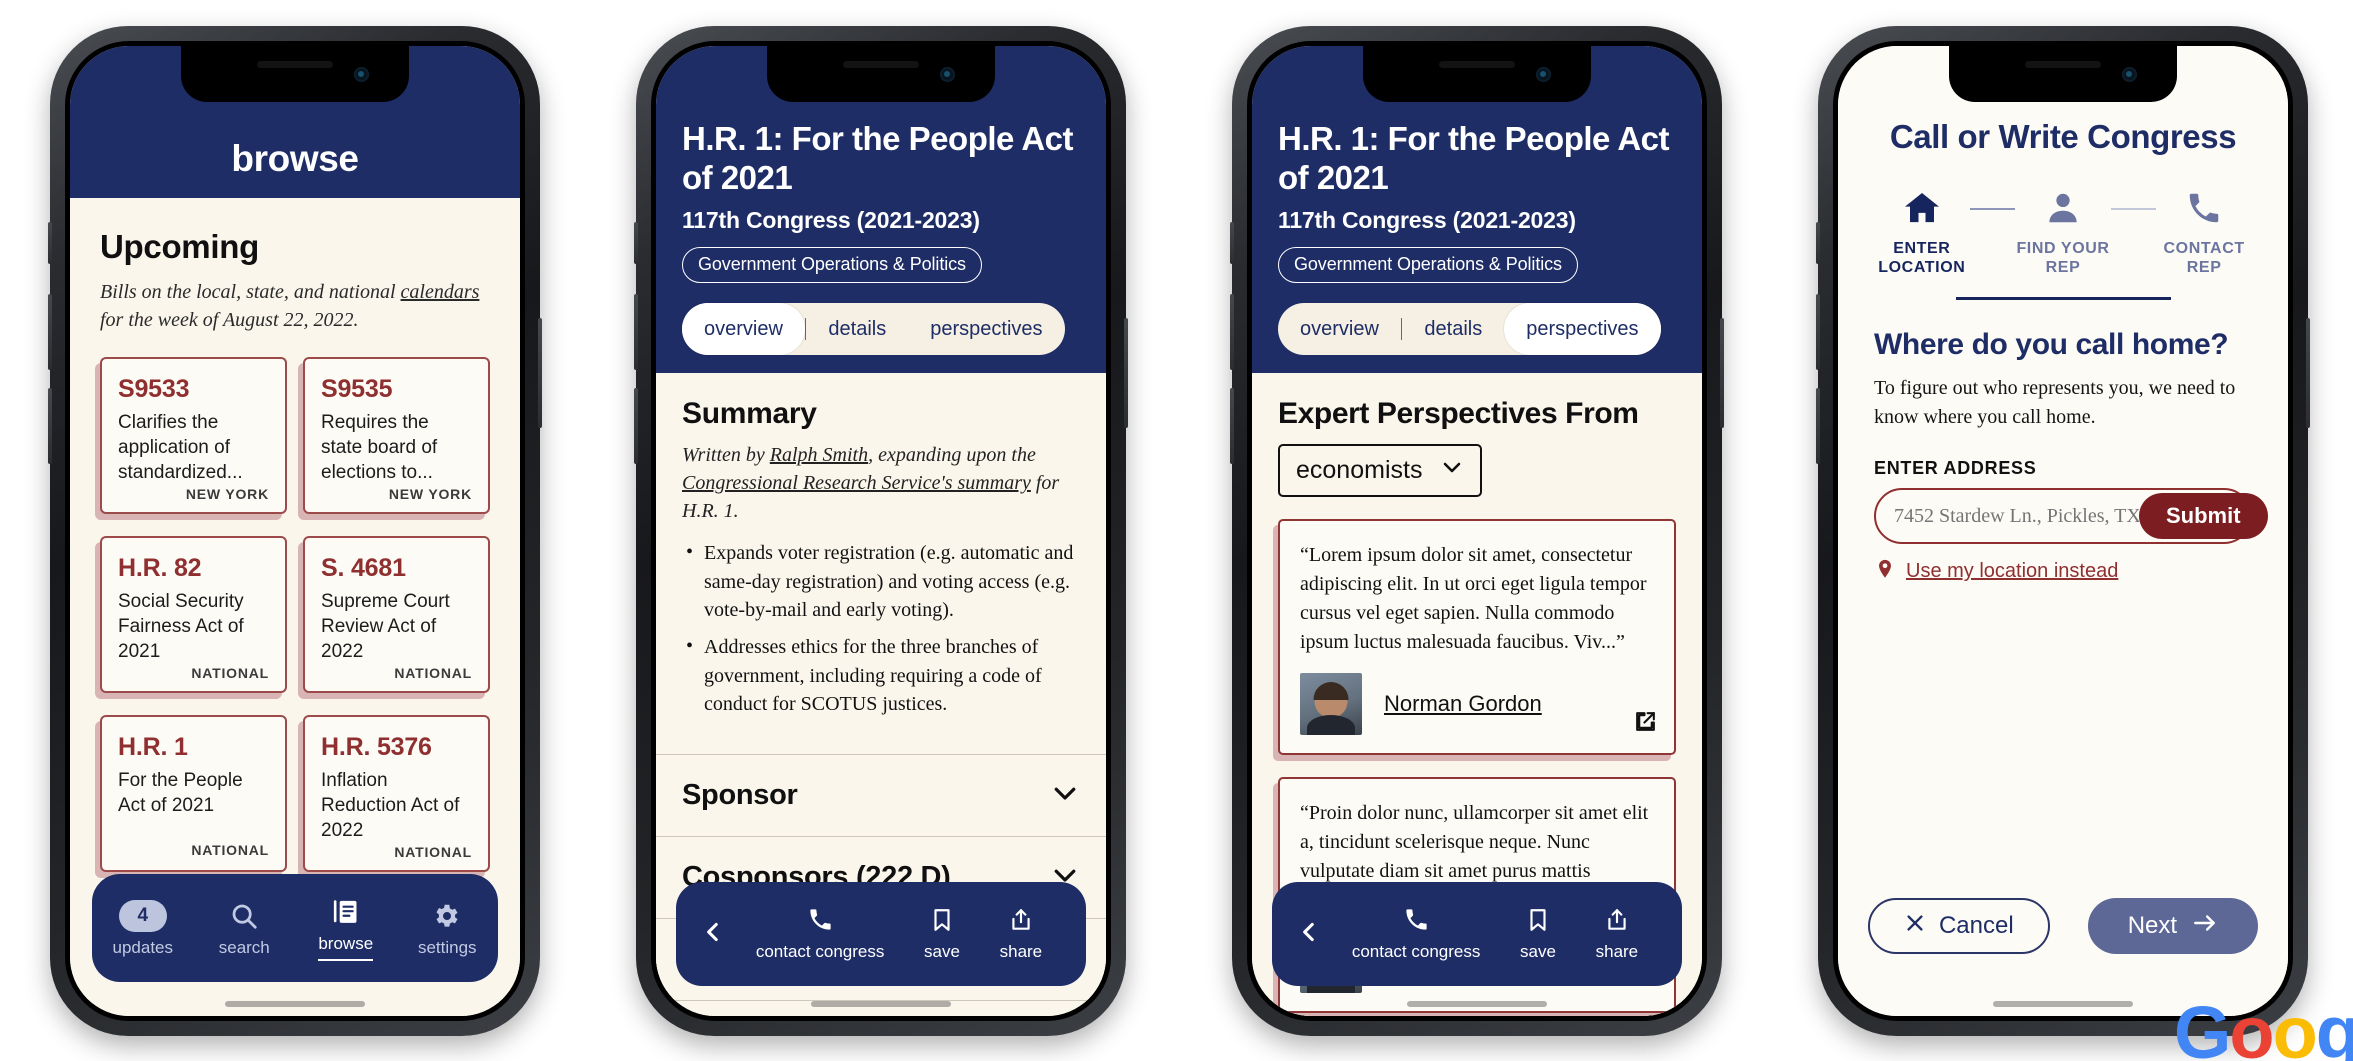  I want to click on use-my-location-link: Use my location instead, so click(2012, 571).